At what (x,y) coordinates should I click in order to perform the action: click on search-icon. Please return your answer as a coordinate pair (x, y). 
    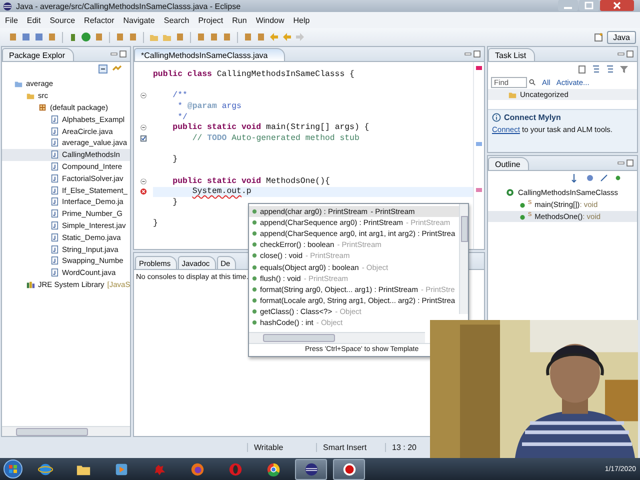
    Looking at the image, I should click on (532, 82).